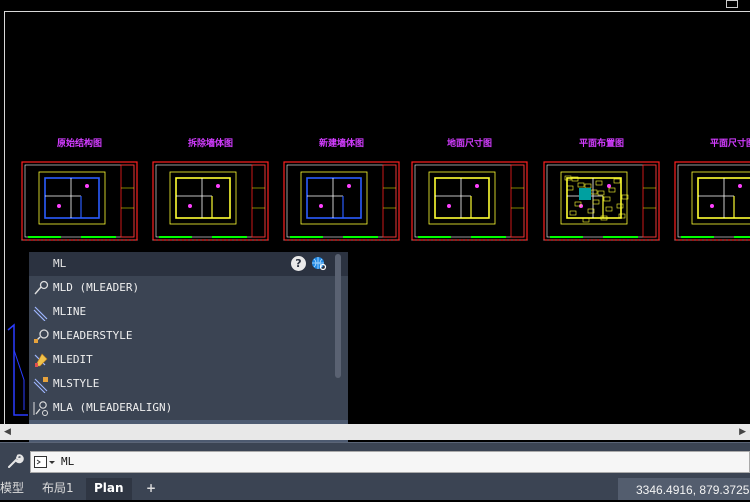 The width and height of the screenshot is (750, 502). What do you see at coordinates (96, 287) in the screenshot?
I see `autocomplete-item-label: MLD (MLEADER)` at bounding box center [96, 287].